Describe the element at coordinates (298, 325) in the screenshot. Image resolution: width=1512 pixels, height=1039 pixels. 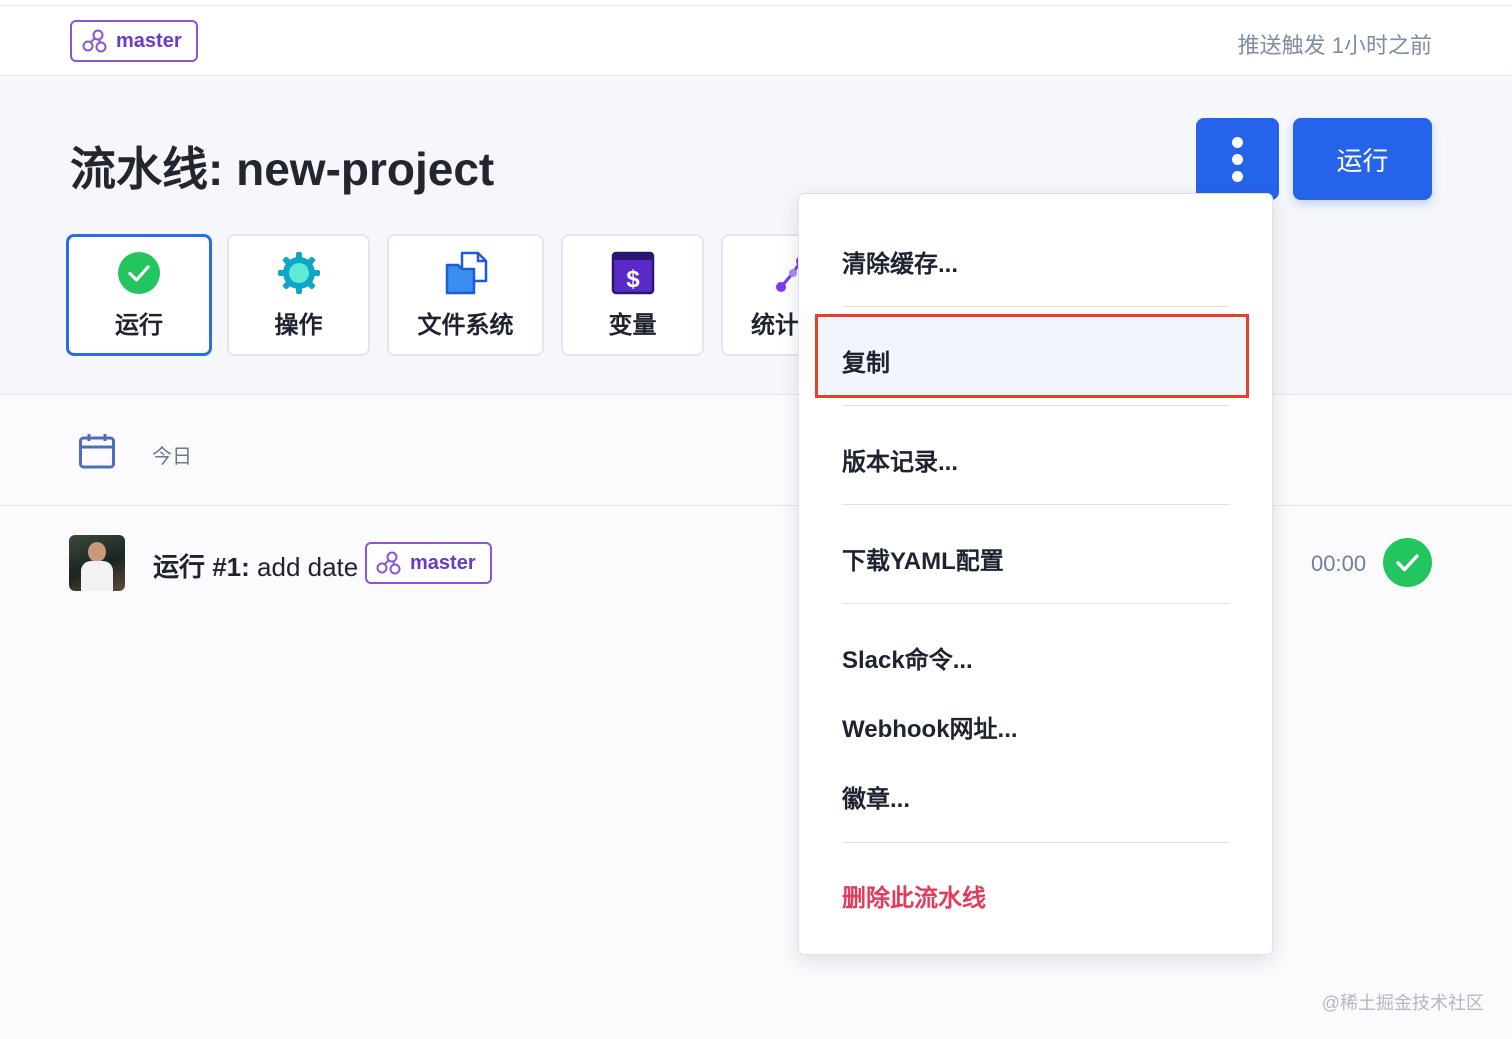
I see `tab-label: 操作` at that location.